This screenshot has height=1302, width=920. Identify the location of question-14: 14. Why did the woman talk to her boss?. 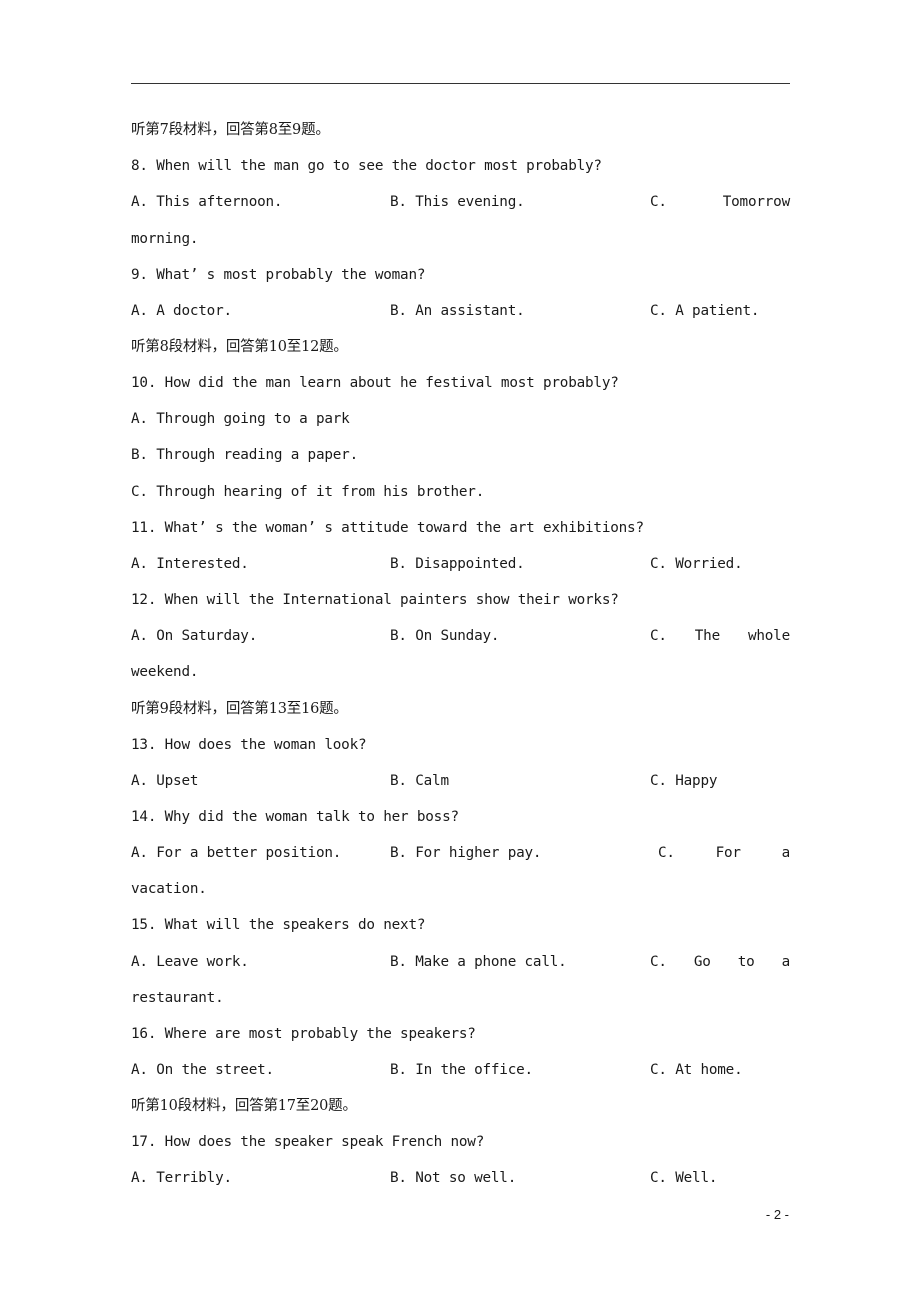
(295, 817).